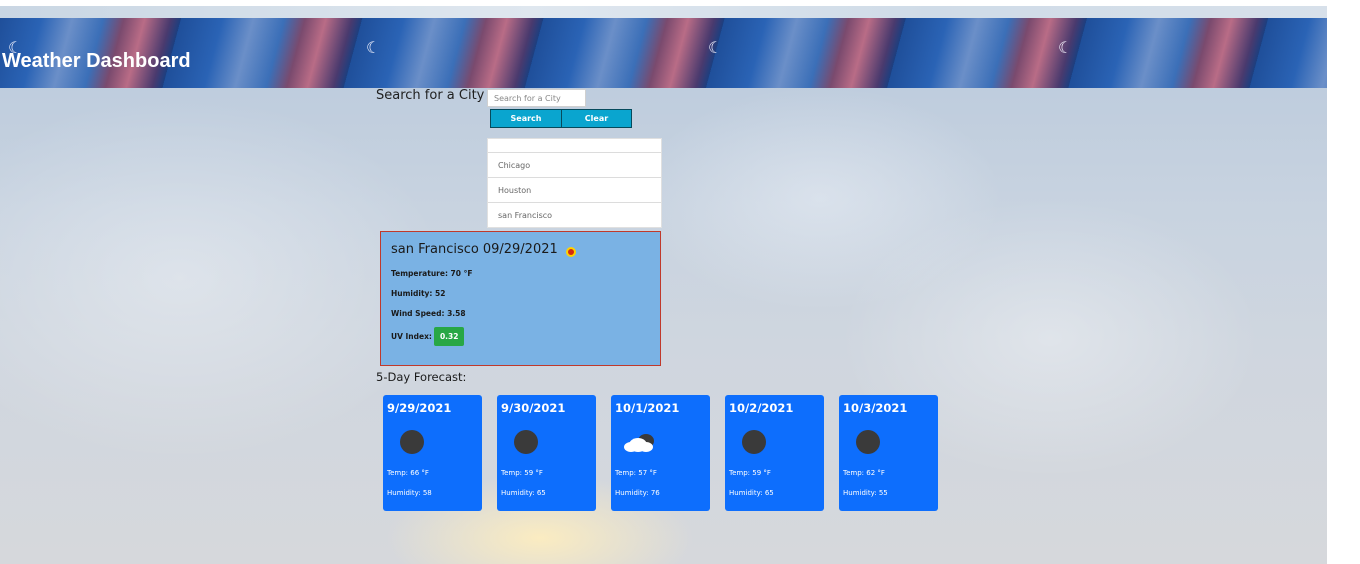 This screenshot has height=564, width=1360. What do you see at coordinates (421, 377) in the screenshot?
I see `forecast-heading: 5-Day Forecast:` at bounding box center [421, 377].